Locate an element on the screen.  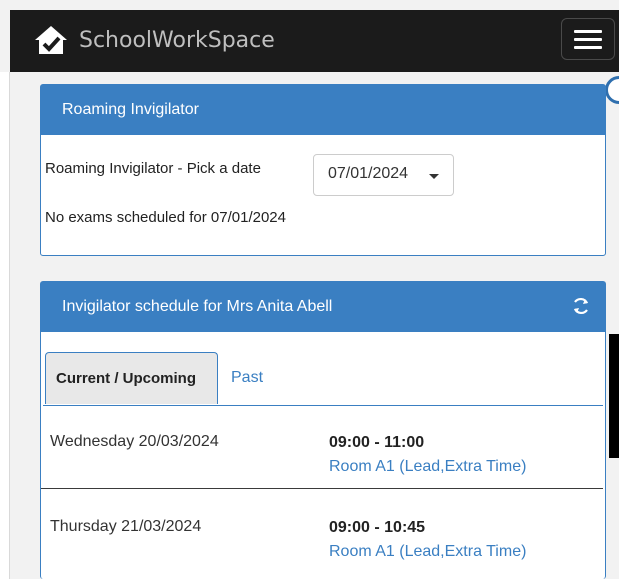
panel-title: Roaming Invigilator is located at coordinates (323, 110).